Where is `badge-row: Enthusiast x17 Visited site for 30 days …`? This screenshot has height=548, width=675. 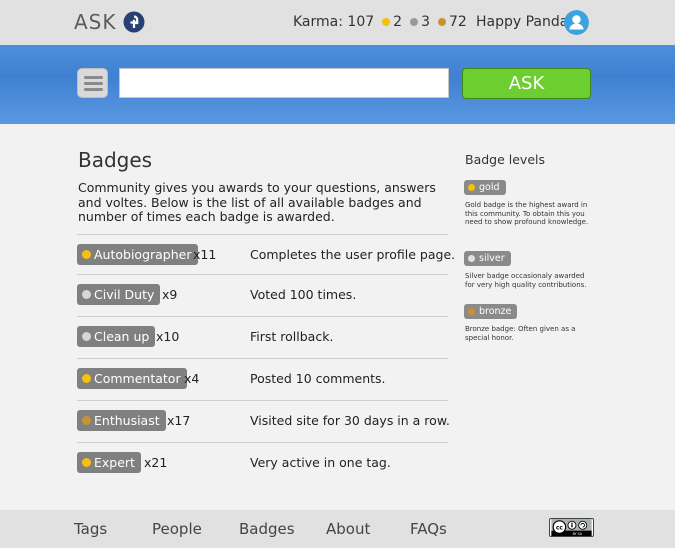
badge-row: Enthusiast x17 Visited site for 30 days … is located at coordinates (263, 421).